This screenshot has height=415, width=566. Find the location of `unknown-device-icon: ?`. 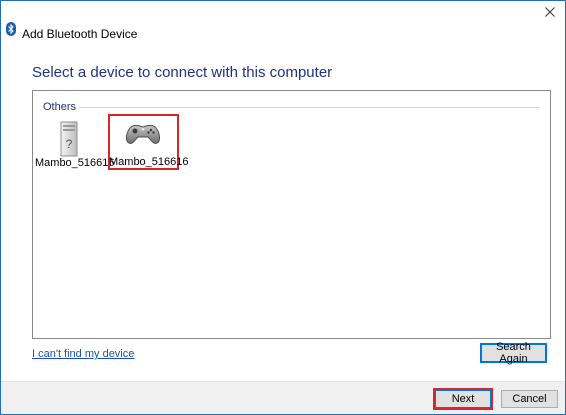

unknown-device-icon: ? is located at coordinates (69, 139).